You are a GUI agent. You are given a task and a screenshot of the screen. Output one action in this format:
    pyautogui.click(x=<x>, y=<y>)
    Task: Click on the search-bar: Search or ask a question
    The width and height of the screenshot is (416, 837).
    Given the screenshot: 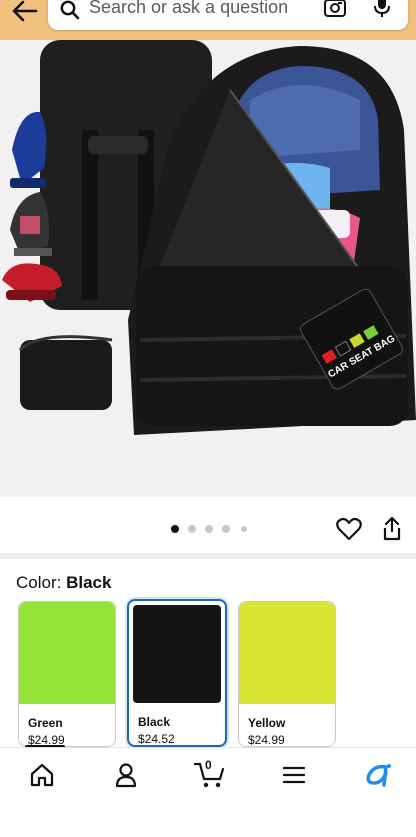 What is the action you would take?
    pyautogui.click(x=228, y=15)
    